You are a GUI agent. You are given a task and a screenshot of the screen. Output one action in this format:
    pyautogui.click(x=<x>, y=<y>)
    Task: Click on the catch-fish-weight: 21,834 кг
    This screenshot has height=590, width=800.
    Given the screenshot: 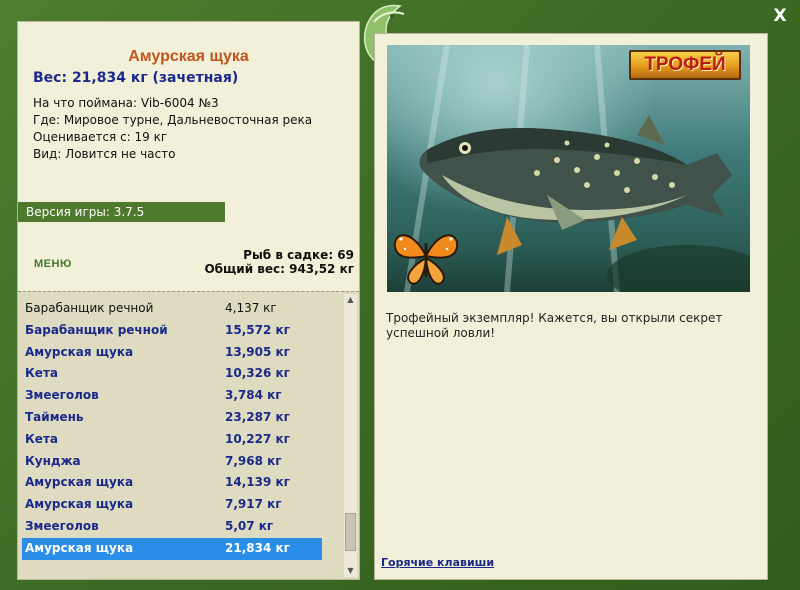 What is the action you would take?
    pyautogui.click(x=257, y=547)
    